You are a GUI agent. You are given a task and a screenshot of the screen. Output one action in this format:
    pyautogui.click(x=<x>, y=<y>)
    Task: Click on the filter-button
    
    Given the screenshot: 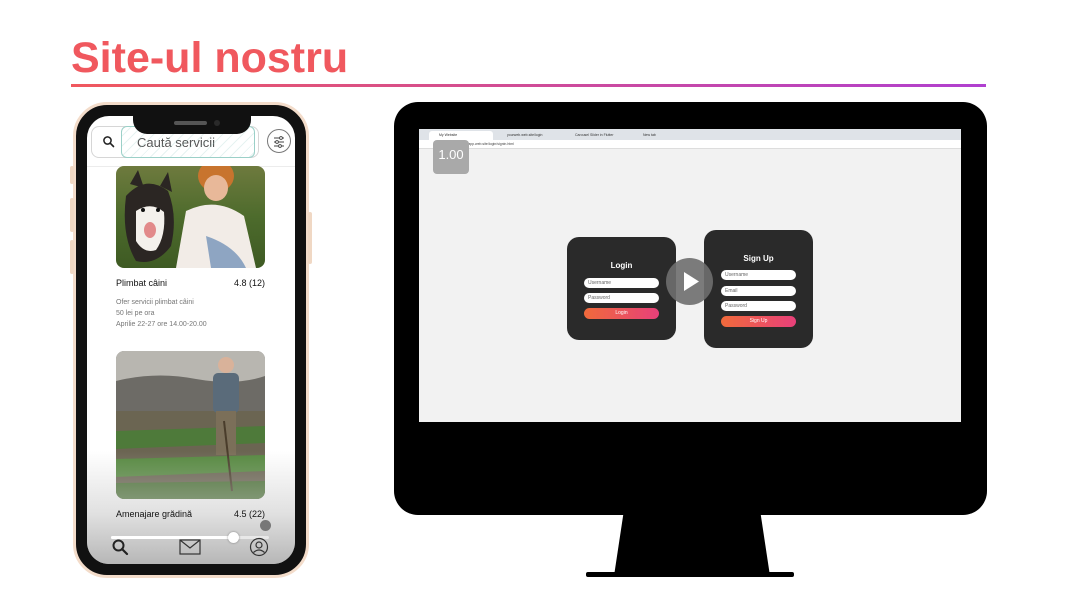 What is the action you would take?
    pyautogui.click(x=279, y=141)
    